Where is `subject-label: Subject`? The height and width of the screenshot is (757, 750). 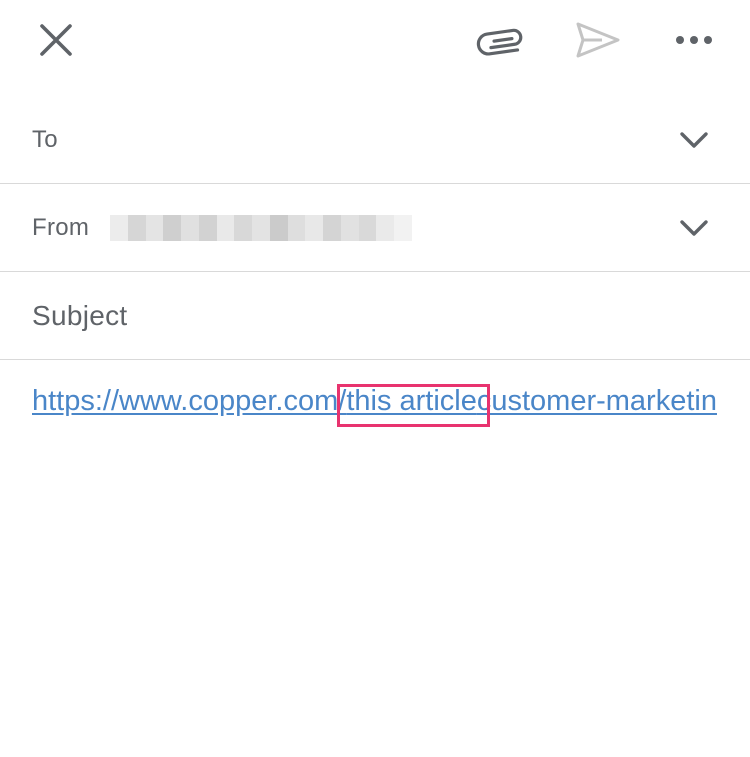
subject-label: Subject is located at coordinates (80, 315).